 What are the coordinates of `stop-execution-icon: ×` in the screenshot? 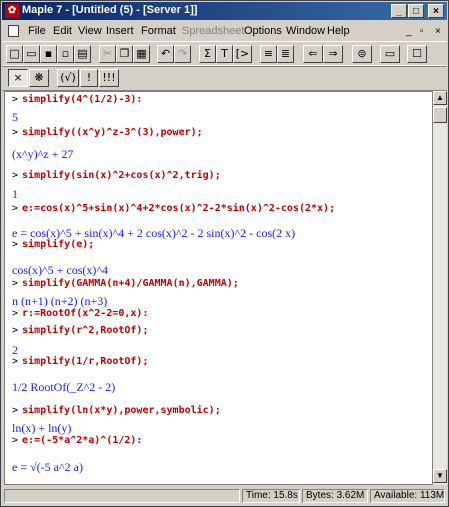 It's located at (18, 78).